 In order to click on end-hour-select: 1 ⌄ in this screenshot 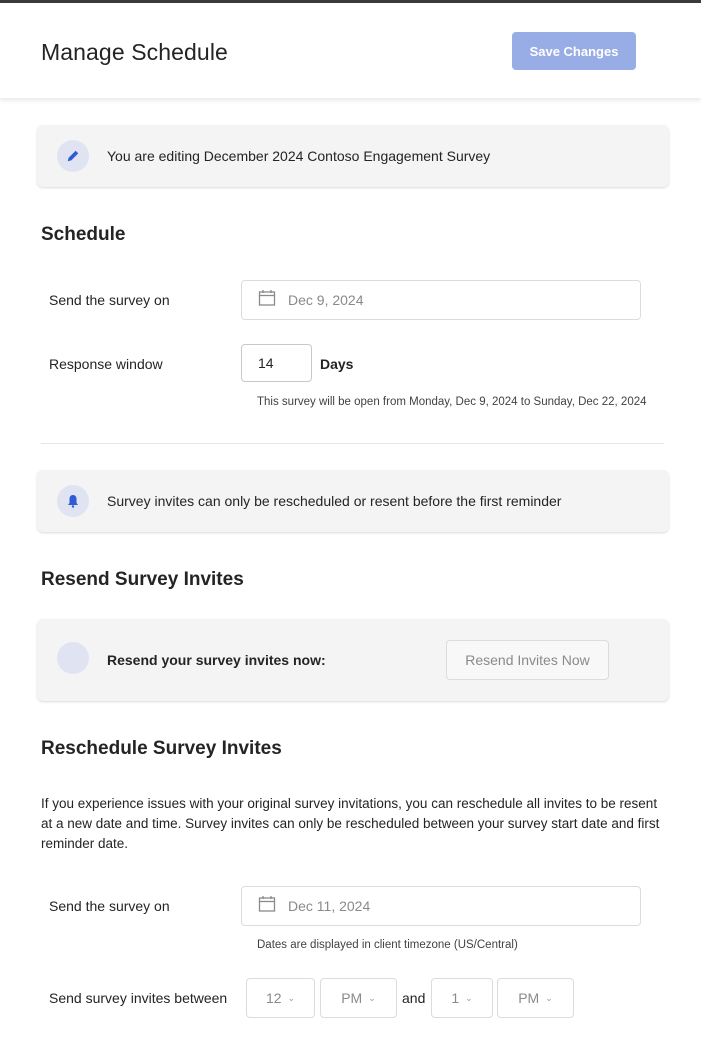, I will do `click(462, 998)`.